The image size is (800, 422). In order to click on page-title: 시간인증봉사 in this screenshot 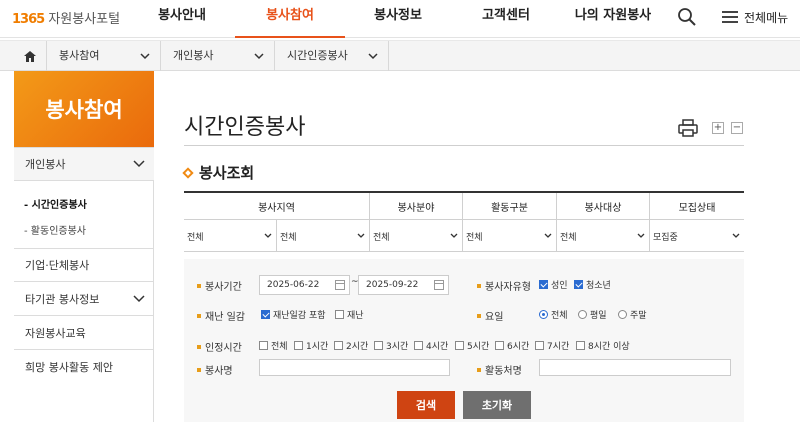, I will do `click(245, 127)`.